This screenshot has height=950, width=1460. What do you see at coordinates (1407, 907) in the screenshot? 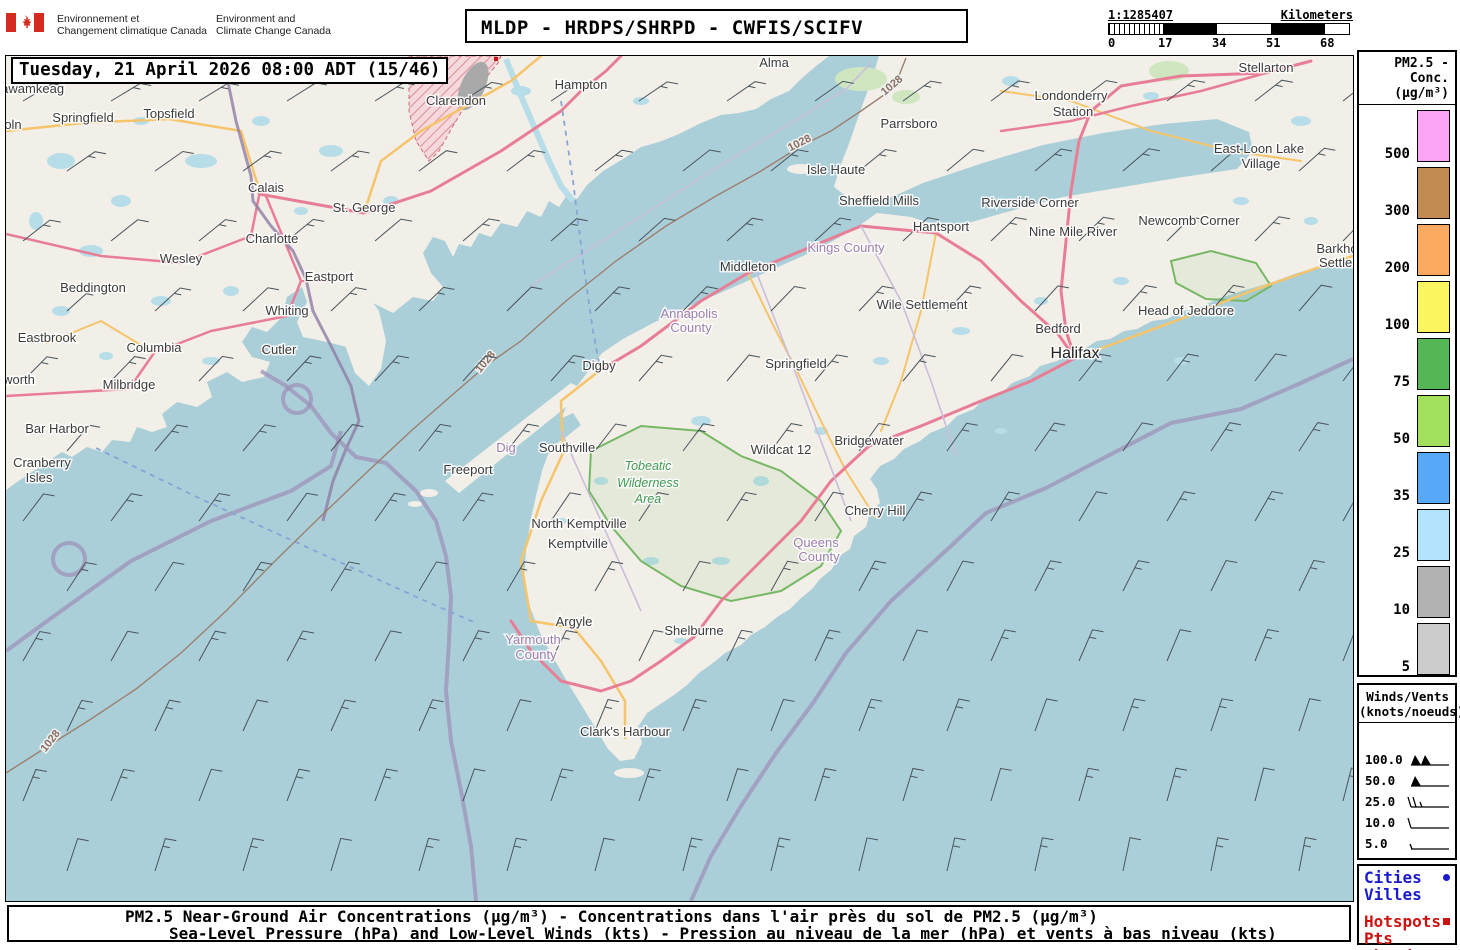
I see `sites-legend: Cities Villes Hotspots Pts chauds` at bounding box center [1407, 907].